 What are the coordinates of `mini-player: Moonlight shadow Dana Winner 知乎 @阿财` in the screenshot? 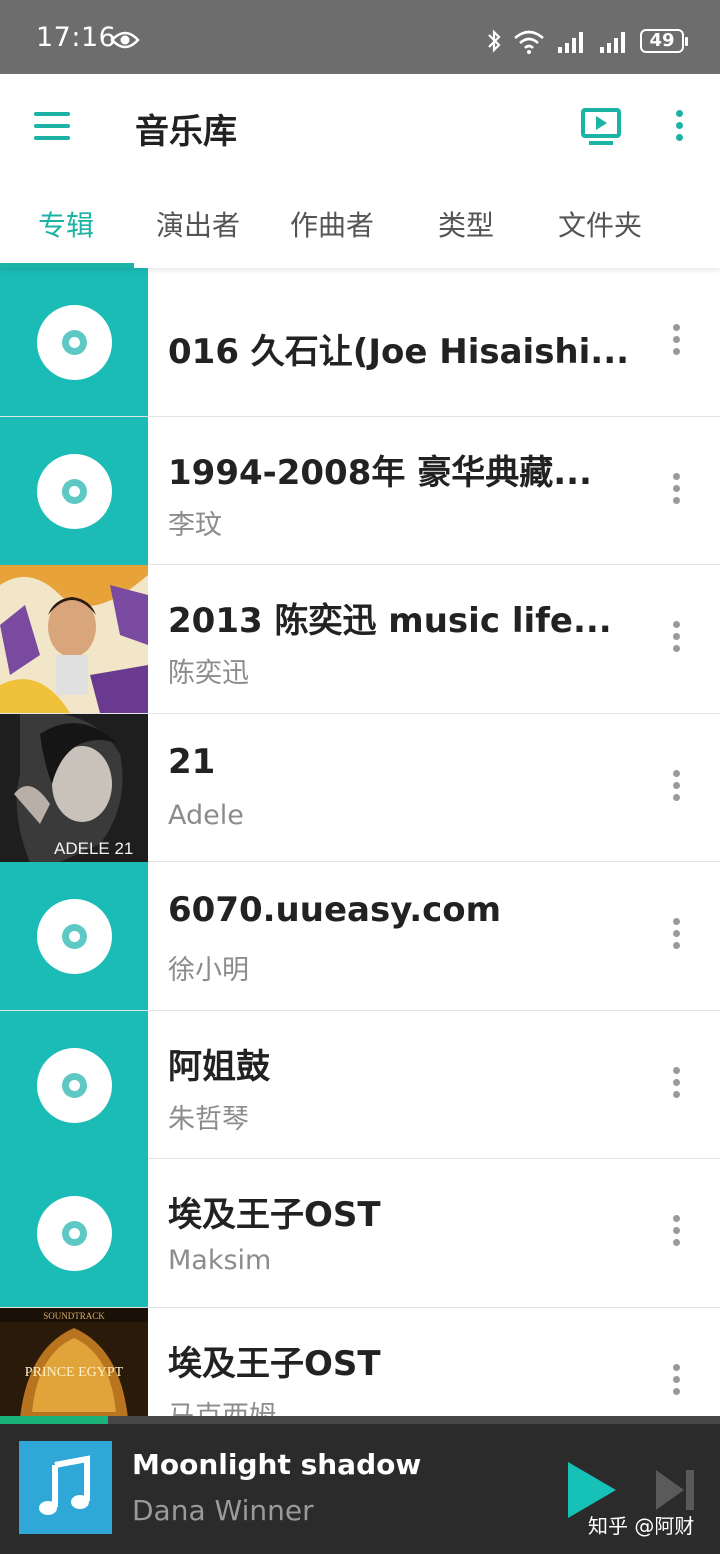 It's located at (360, 1489).